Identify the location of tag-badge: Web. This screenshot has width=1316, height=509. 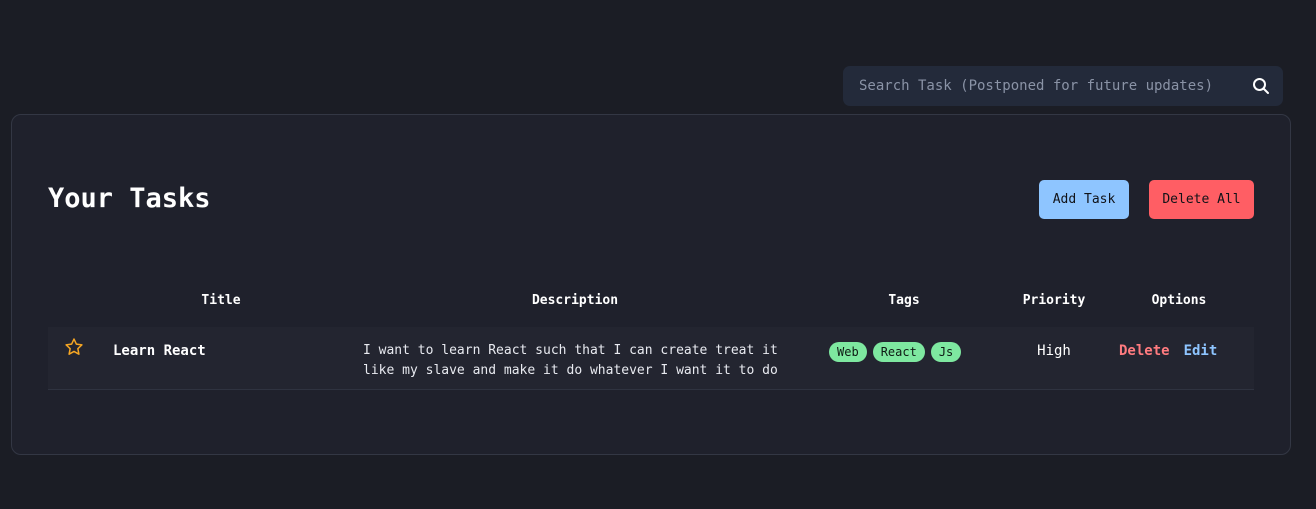
(848, 352).